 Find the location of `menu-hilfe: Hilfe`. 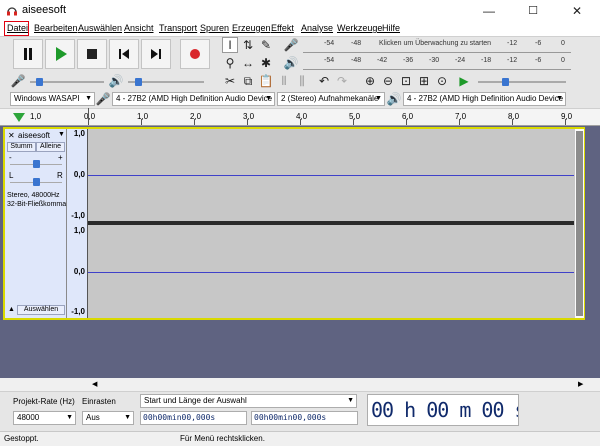

menu-hilfe: Hilfe is located at coordinates (391, 28).